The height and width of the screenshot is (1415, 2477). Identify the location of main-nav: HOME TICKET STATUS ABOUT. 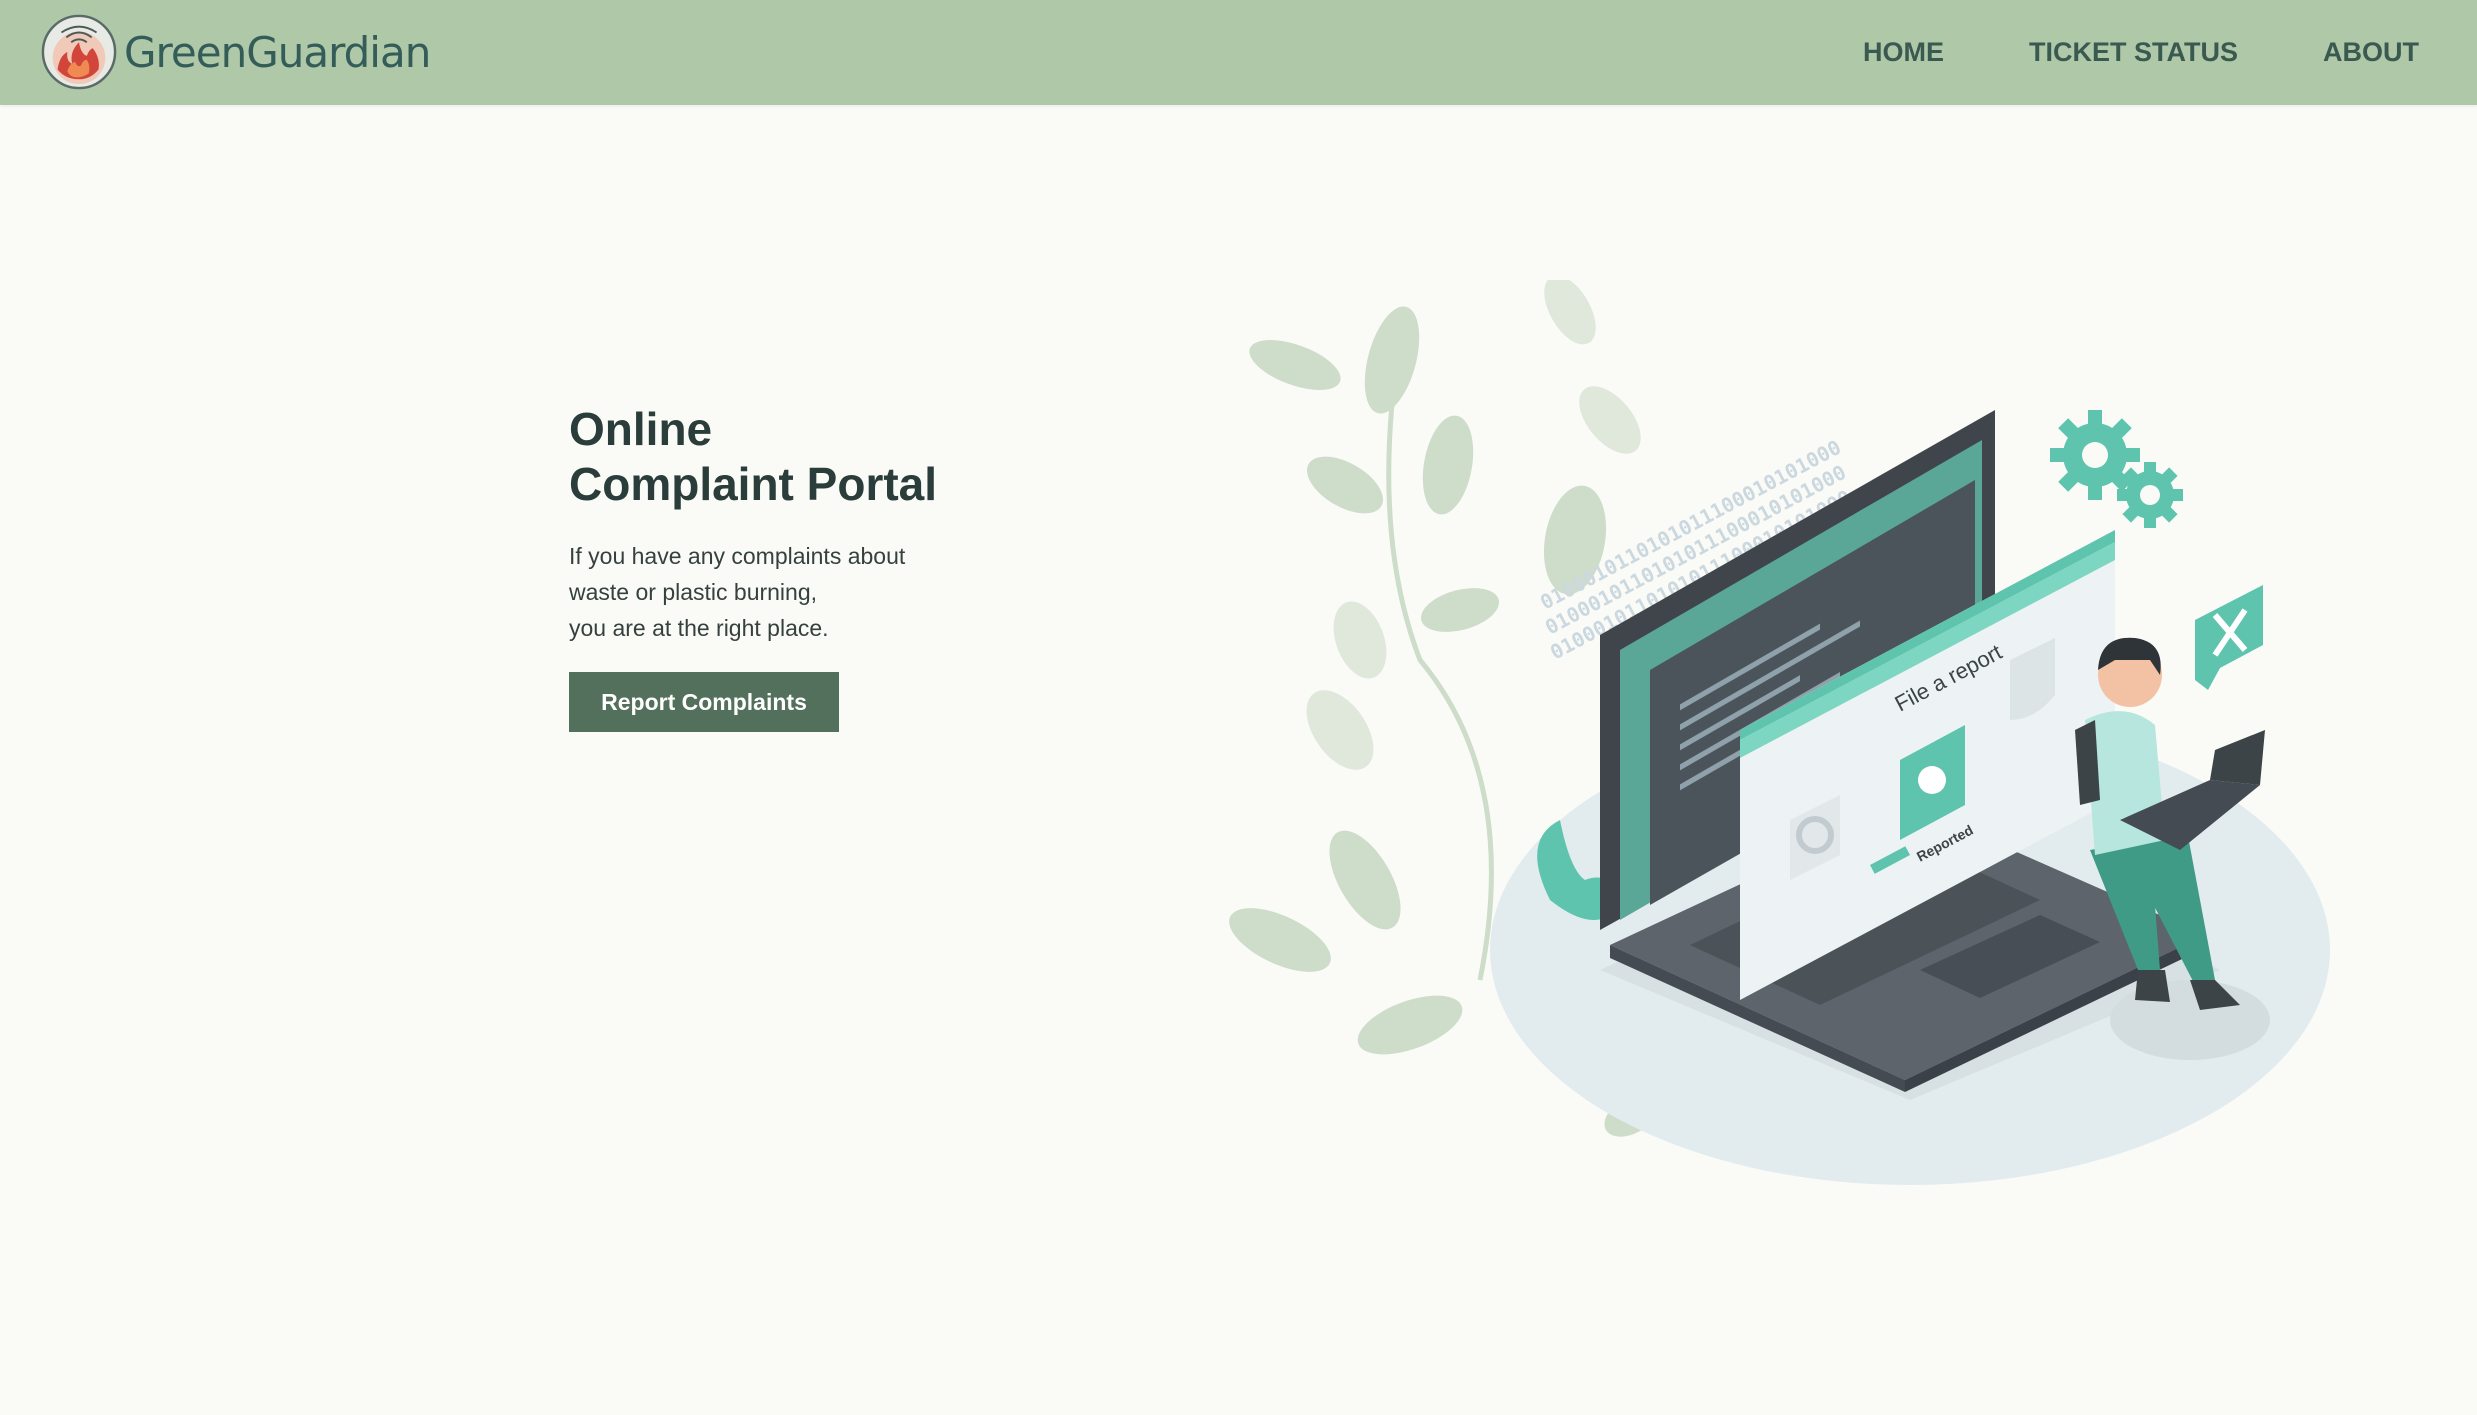
(2141, 52).